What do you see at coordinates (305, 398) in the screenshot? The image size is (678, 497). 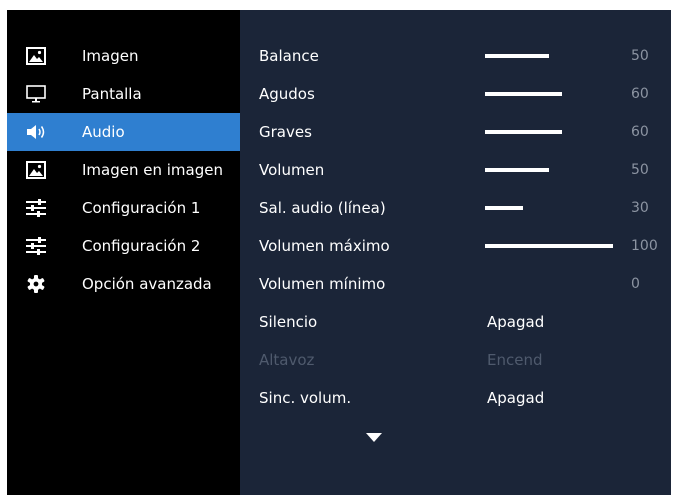 I see `setting-label: Sinc. volum.` at bounding box center [305, 398].